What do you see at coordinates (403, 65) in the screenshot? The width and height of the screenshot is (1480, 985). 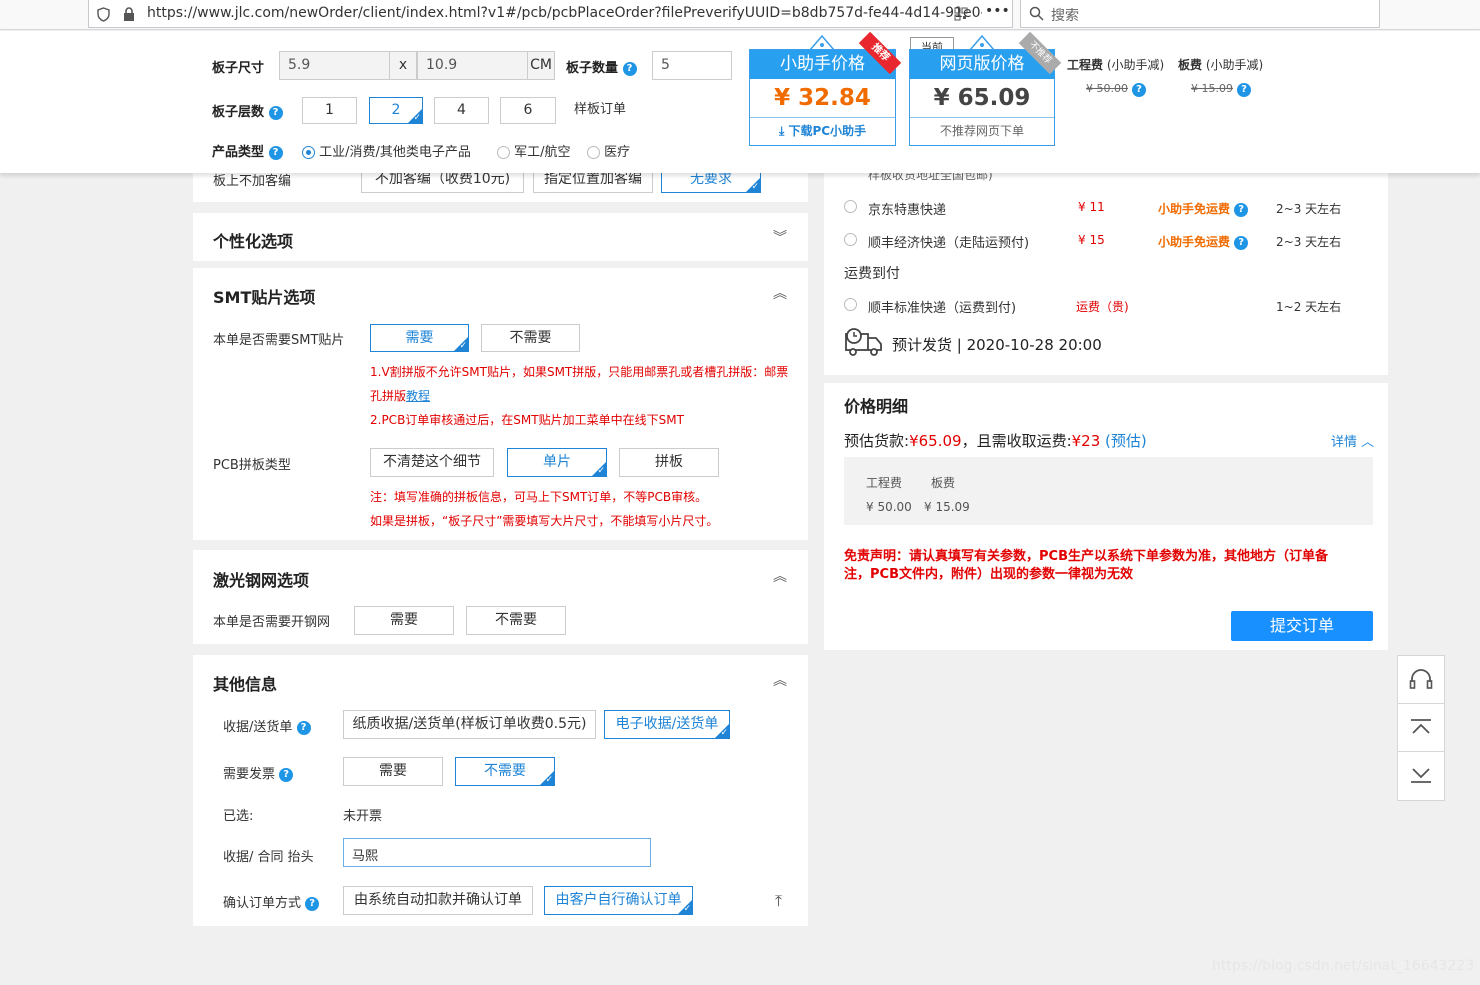 I see `size-separator: x` at bounding box center [403, 65].